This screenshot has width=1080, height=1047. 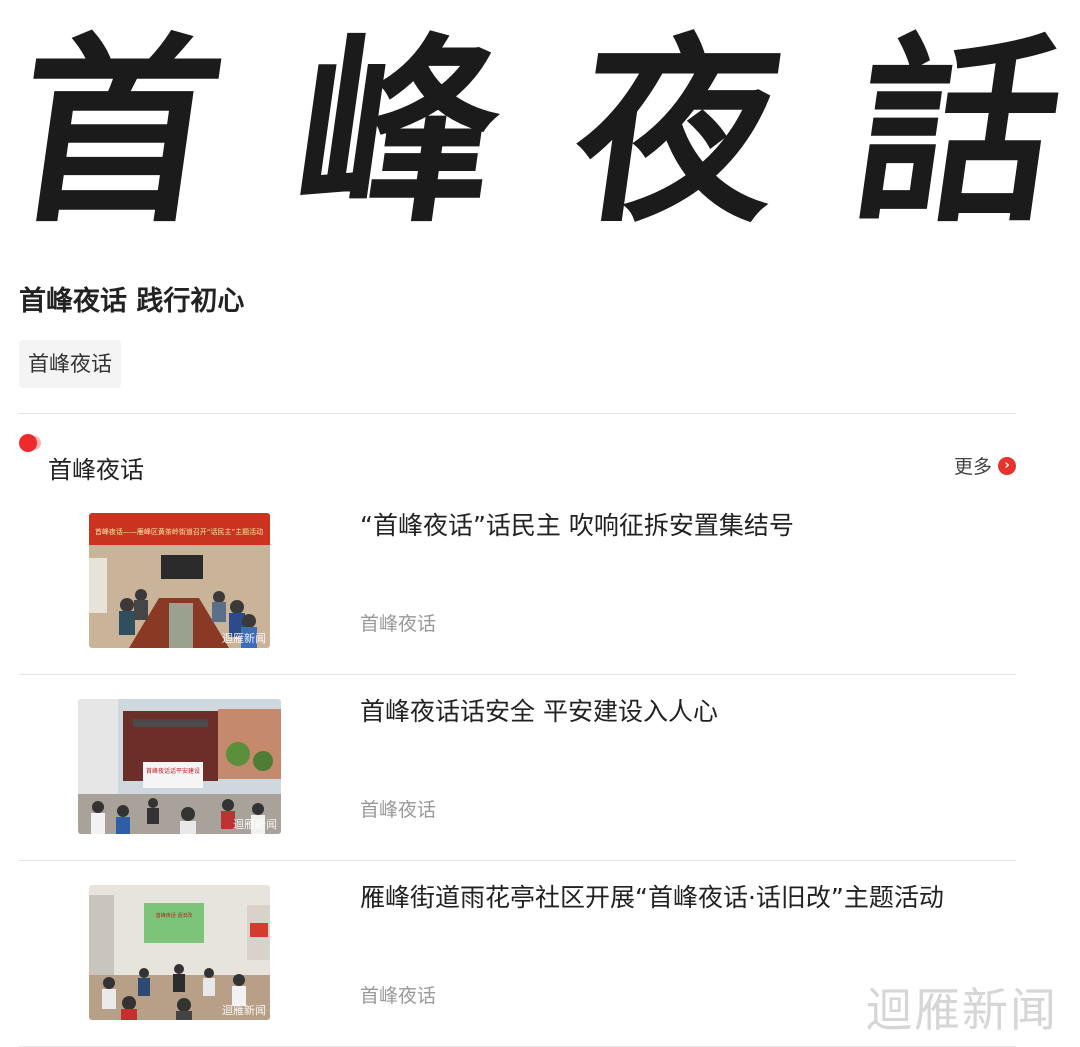 I want to click on news-title: 雁峰街道雨花亭社区开展“首峰夜话·话旧改”主题活动, so click(x=652, y=896).